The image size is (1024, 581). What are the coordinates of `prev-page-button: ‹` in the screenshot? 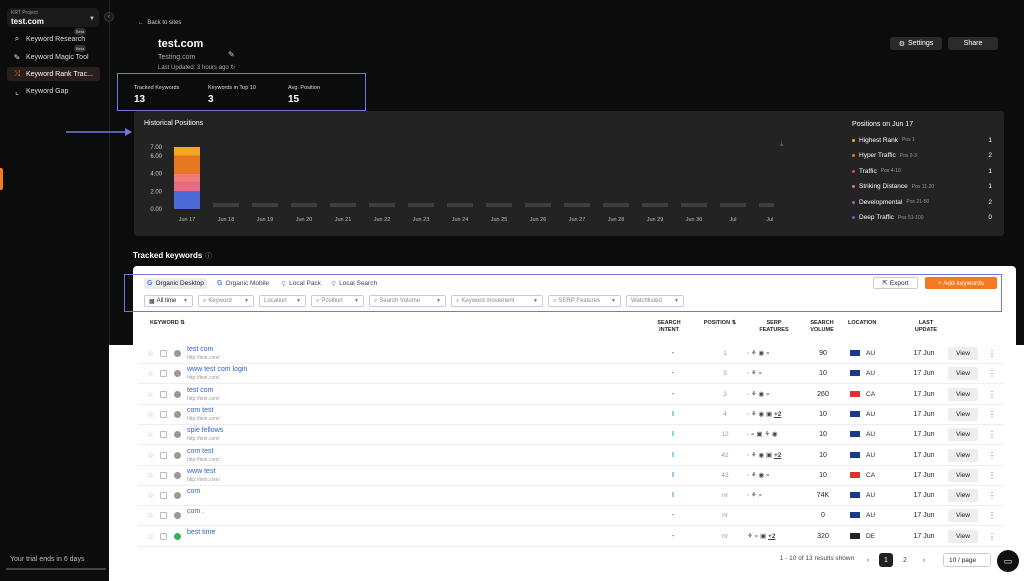 It's located at (868, 560).